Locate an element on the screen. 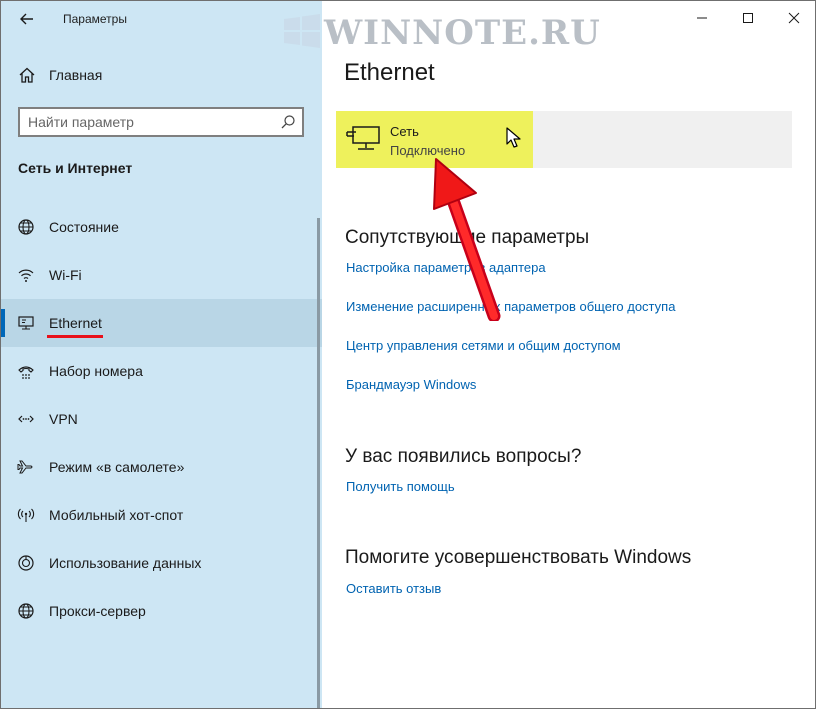 This screenshot has height=709, width=816. maximize-icon is located at coordinates (748, 18).